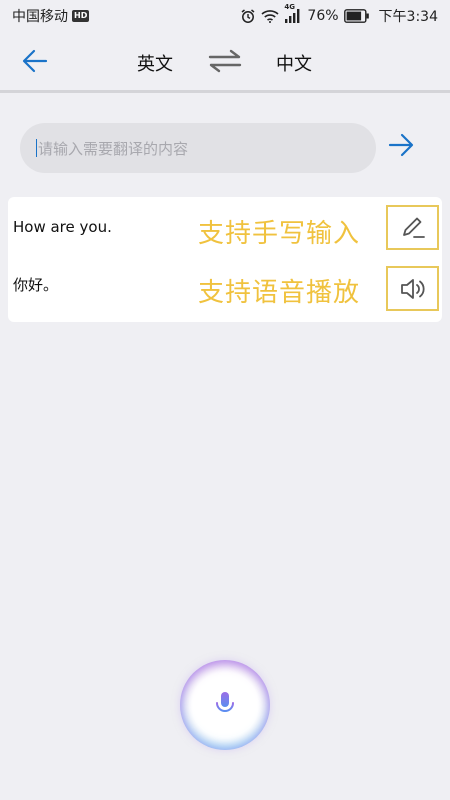  What do you see at coordinates (356, 16) in the screenshot?
I see `battery-icon` at bounding box center [356, 16].